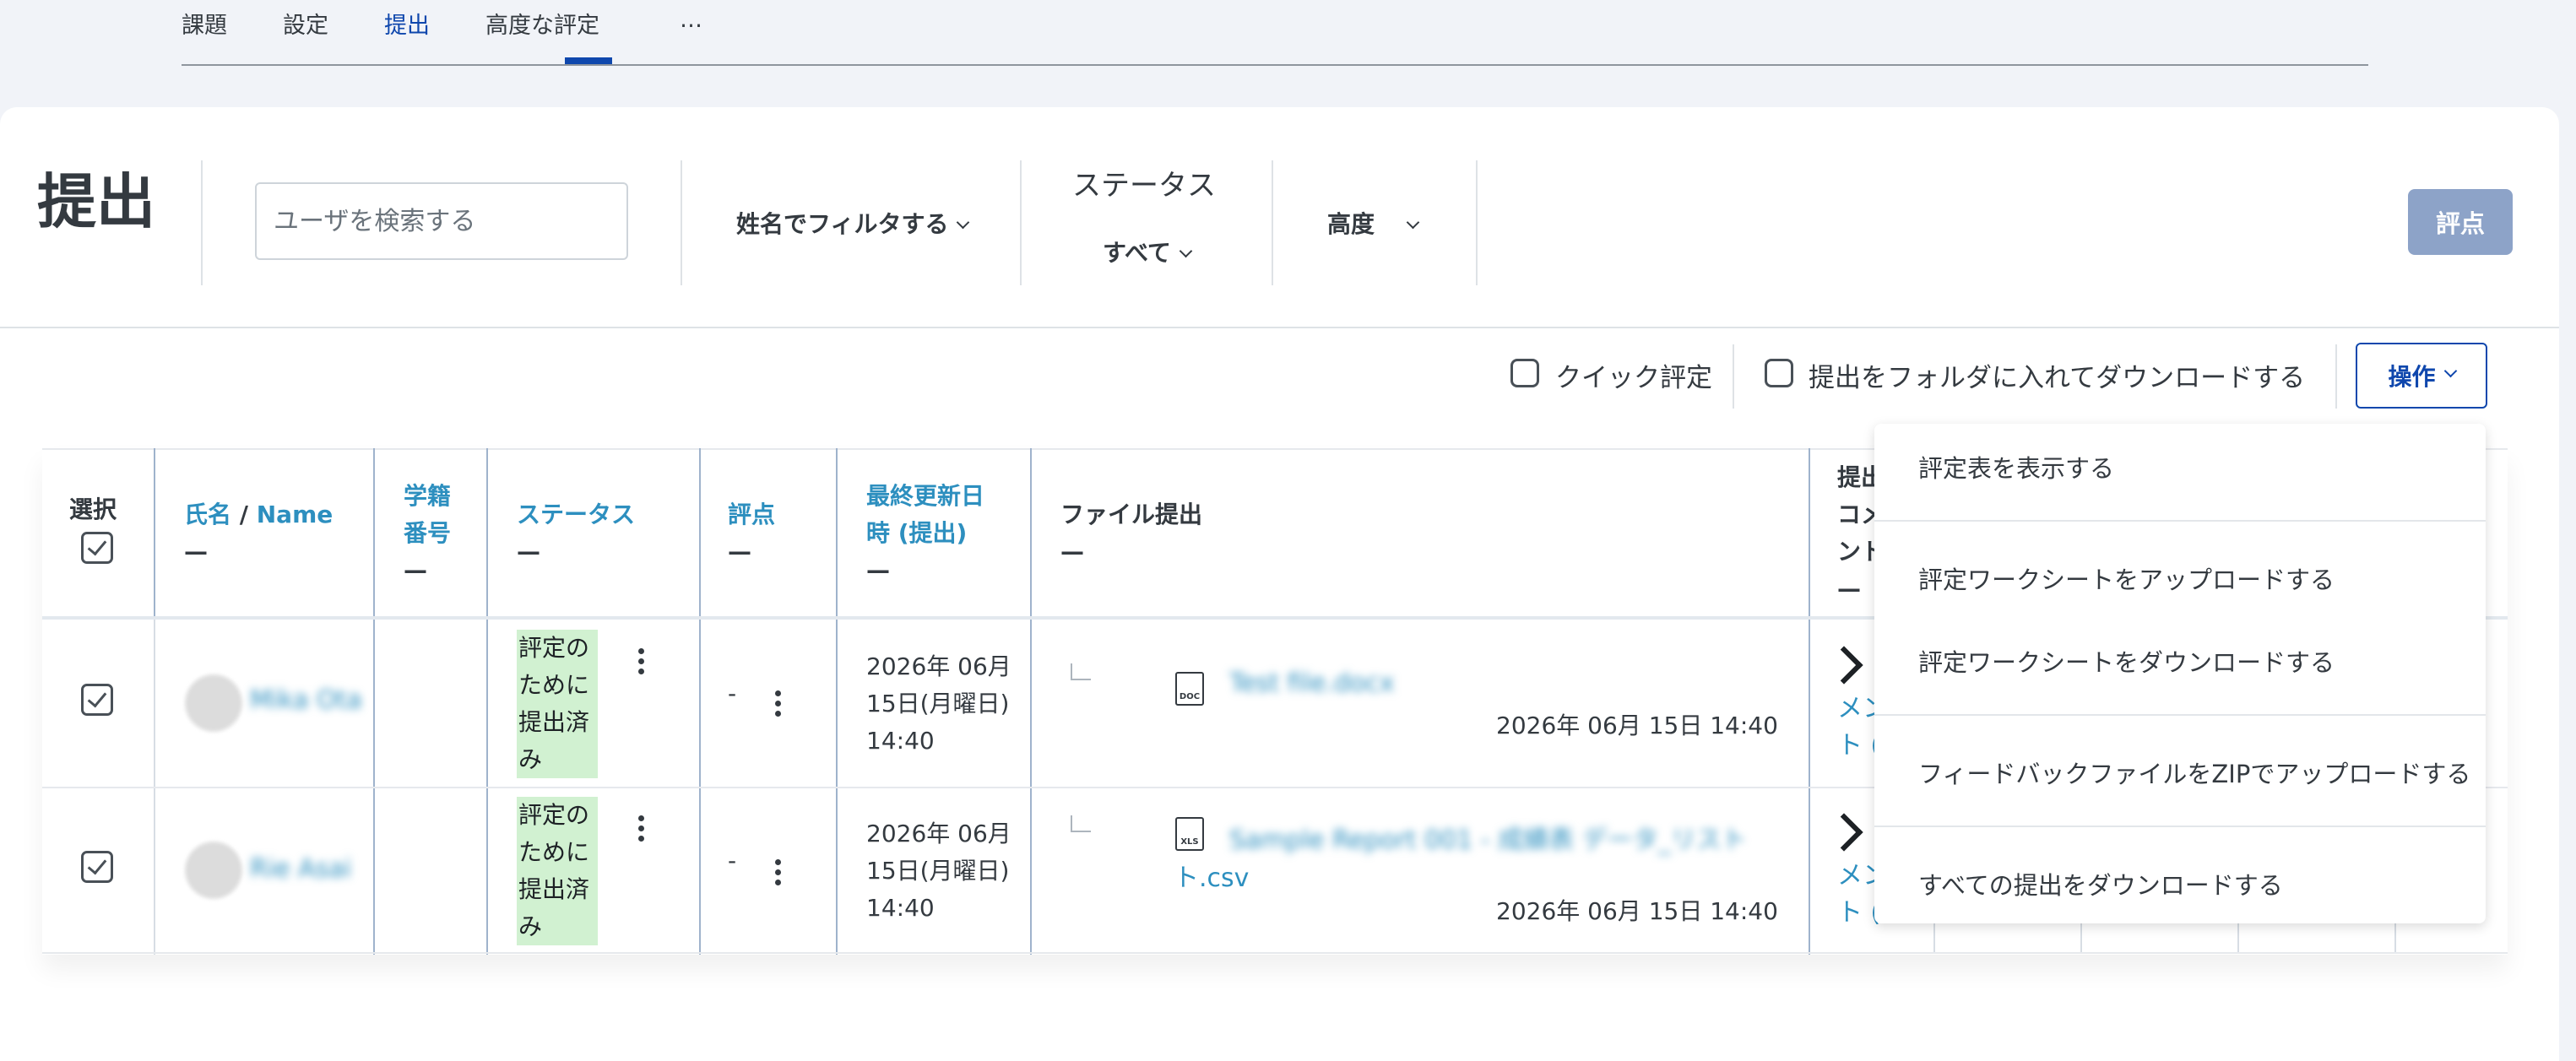 This screenshot has height=1061, width=2576. I want to click on spreadsheet-file-icon: XLS, so click(1190, 834).